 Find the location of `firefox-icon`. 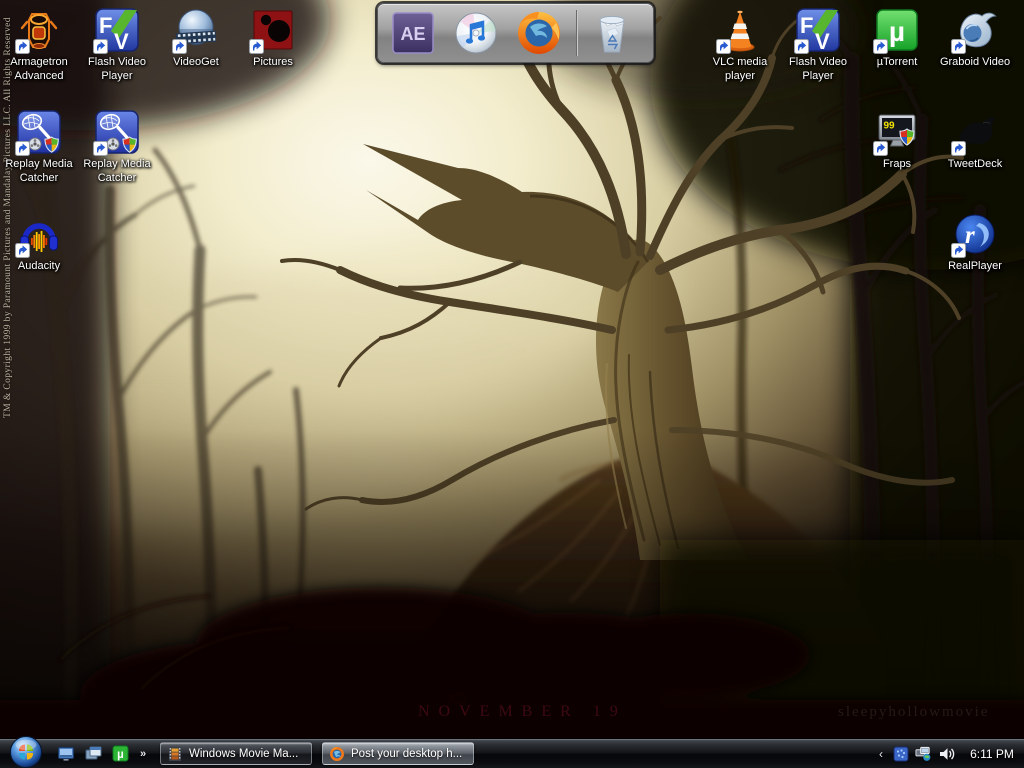

firefox-icon is located at coordinates (539, 33).